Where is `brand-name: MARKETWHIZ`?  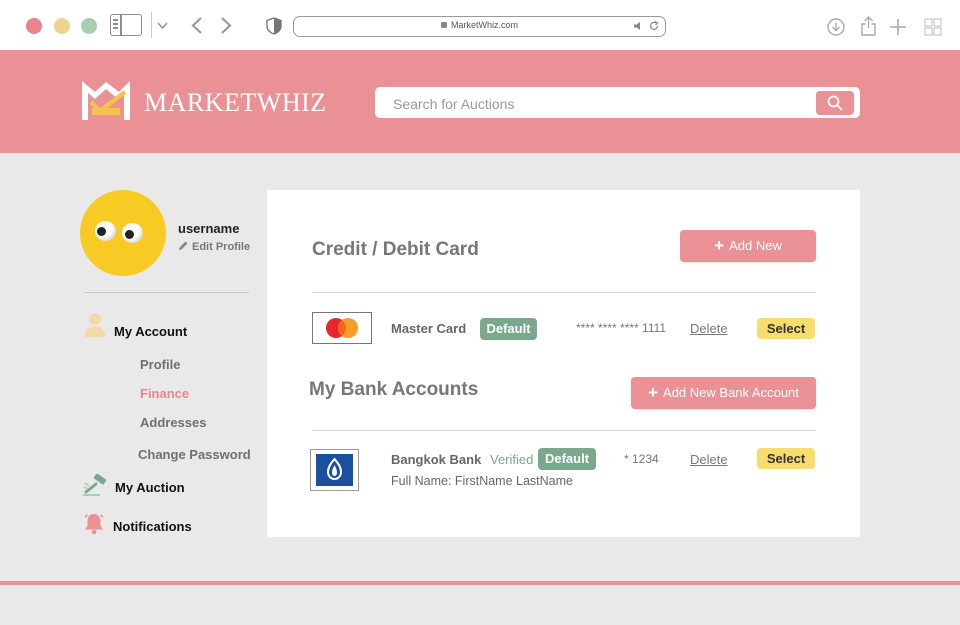
brand-name: MARKETWHIZ is located at coordinates (235, 103).